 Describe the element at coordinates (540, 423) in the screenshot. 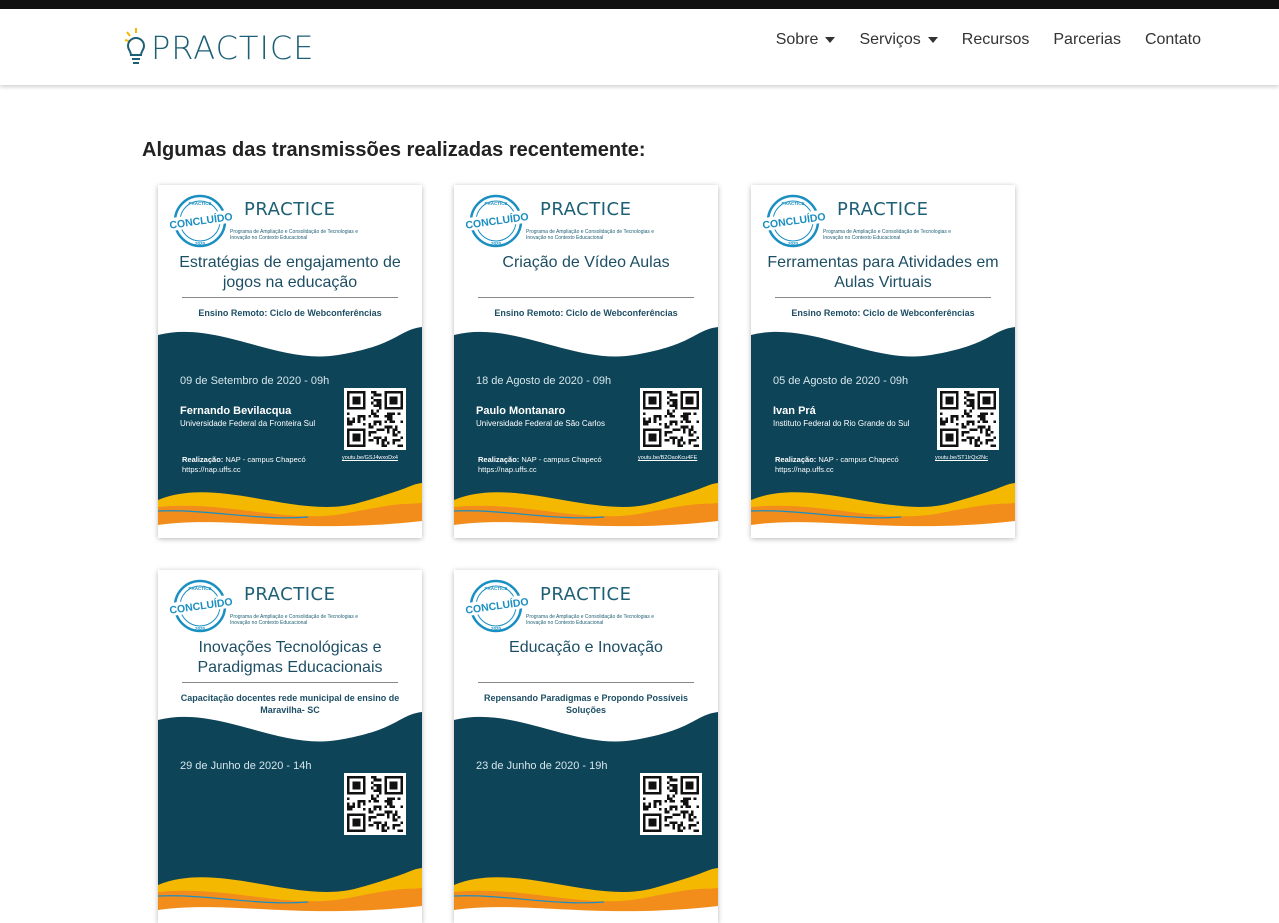

I see `card-institution: Universidade Federal de São Carlos` at that location.